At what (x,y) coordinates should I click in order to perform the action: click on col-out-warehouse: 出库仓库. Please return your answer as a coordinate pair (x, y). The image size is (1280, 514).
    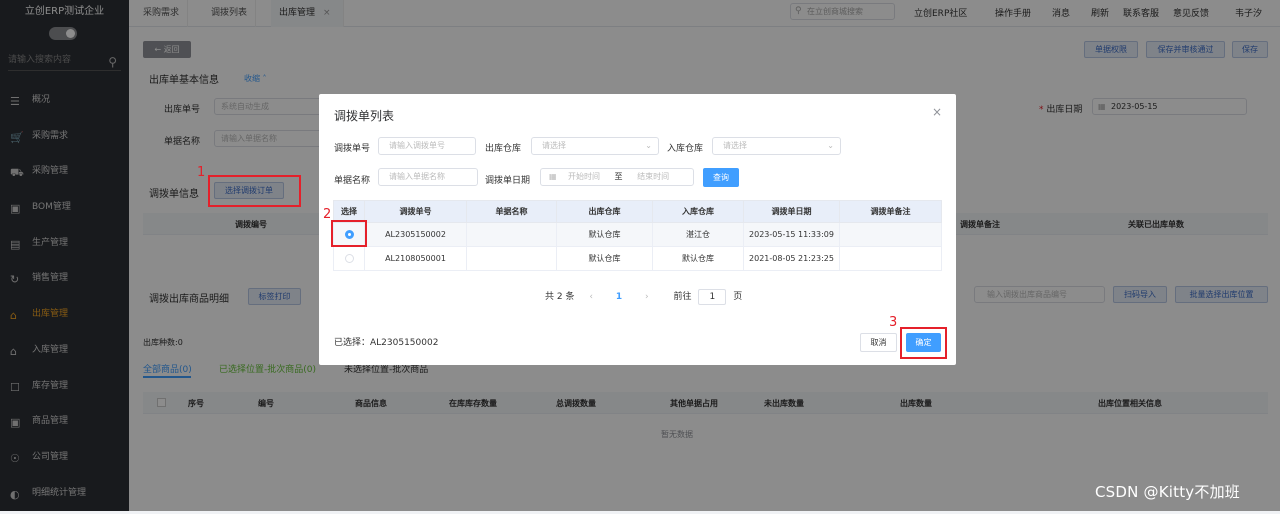
    Looking at the image, I should click on (604, 211).